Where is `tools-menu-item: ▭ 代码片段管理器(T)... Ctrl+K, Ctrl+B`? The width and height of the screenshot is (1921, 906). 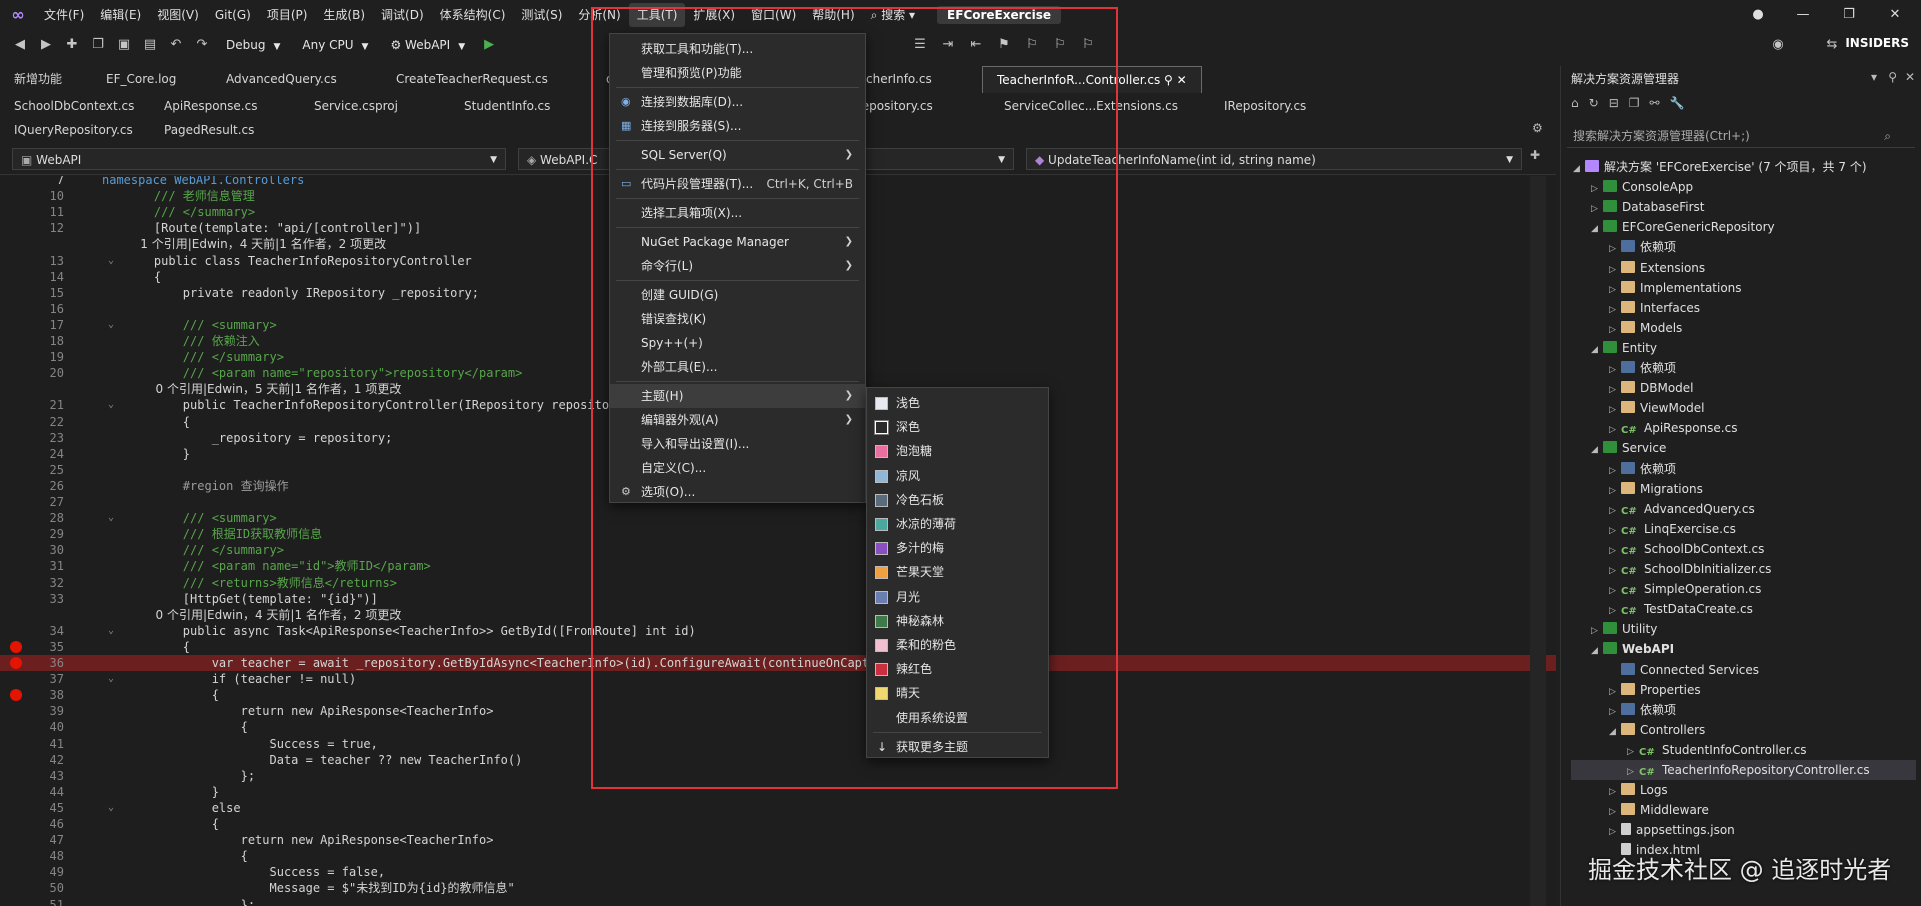
tools-menu-item: ▭ 代码片段管理器(T)... Ctrl+K, Ctrl+B is located at coordinates (737, 184).